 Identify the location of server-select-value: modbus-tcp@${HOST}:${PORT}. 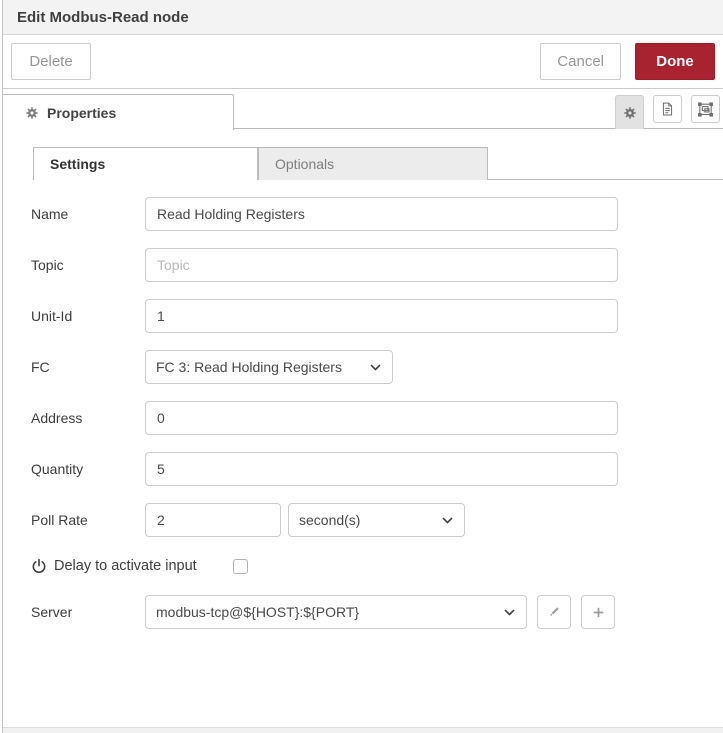
(258, 612).